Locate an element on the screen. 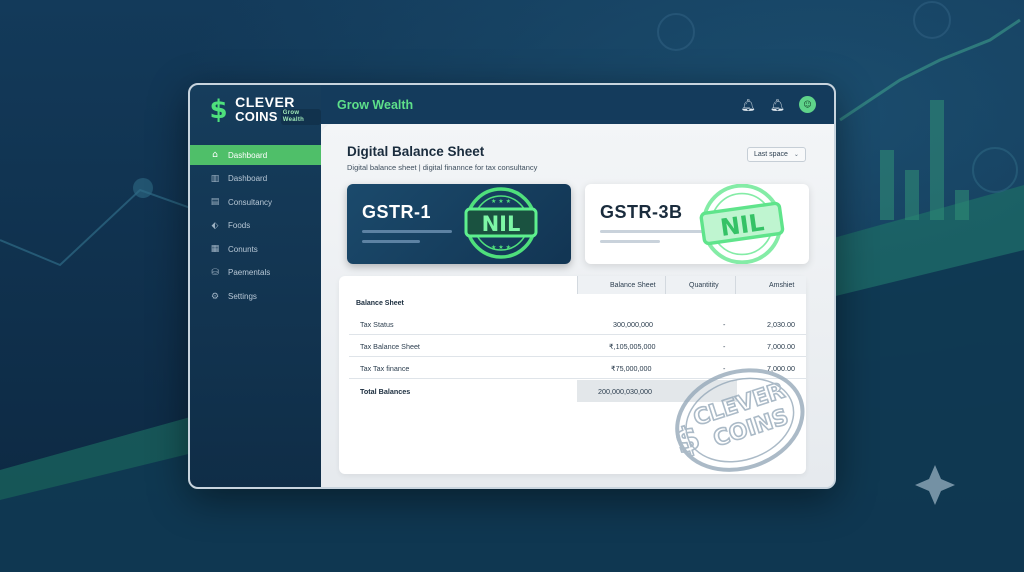 The image size is (1024, 572). sidebar-item-conunts: ▦ Conunts is located at coordinates (255, 249).